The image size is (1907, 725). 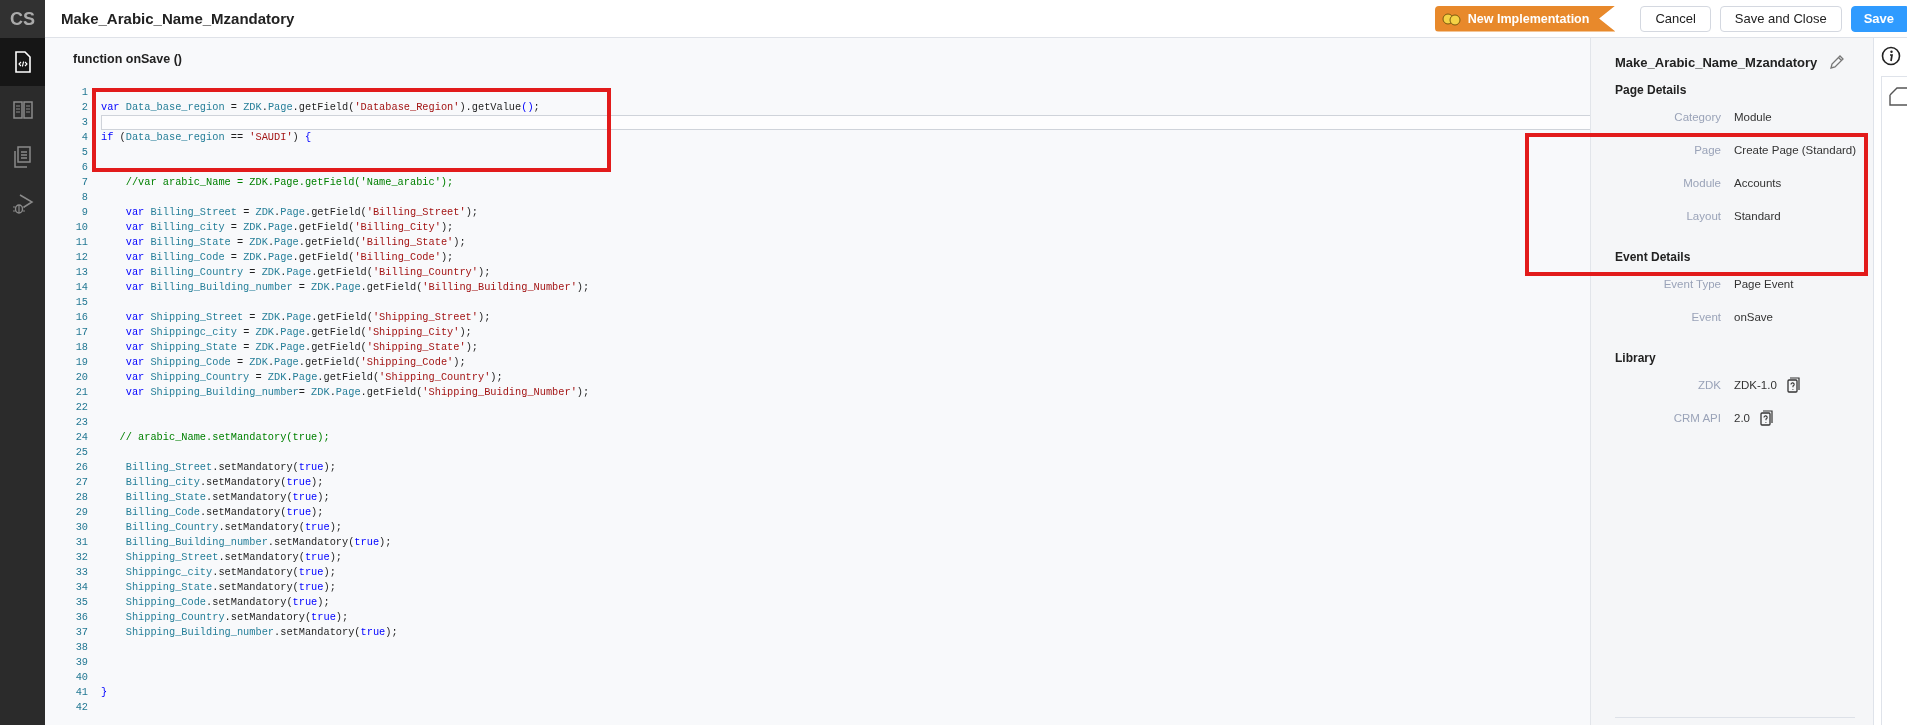 What do you see at coordinates (289, 257) in the screenshot?
I see `code-line: var Billing_Code = ZDK.Page.getField('Billing_Code');` at bounding box center [289, 257].